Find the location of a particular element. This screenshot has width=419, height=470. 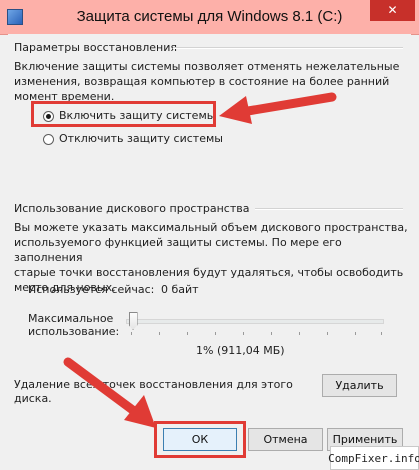

arrow-to-ok-button is located at coordinates (109, 392).